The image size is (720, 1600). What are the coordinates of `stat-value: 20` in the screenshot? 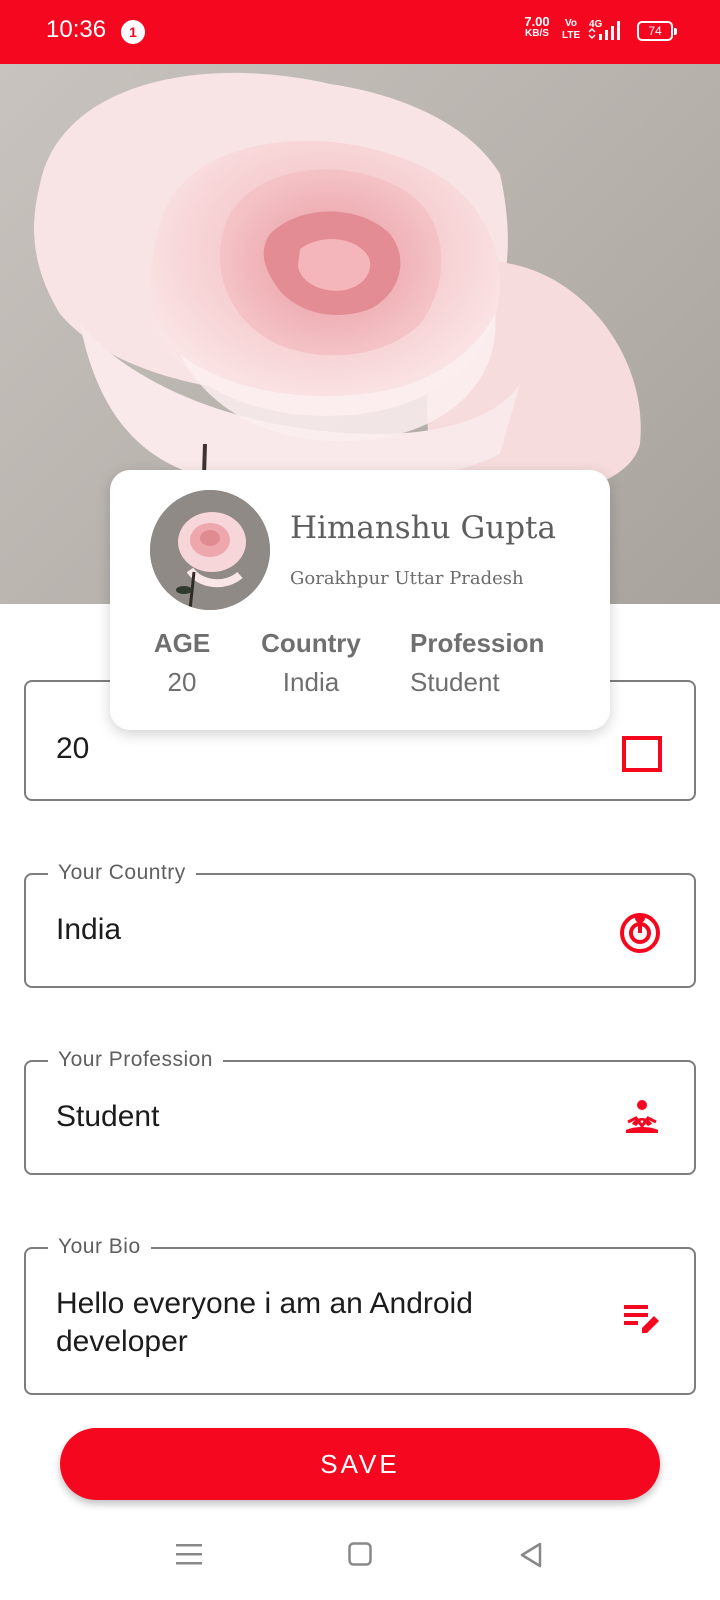 It's located at (182, 682).